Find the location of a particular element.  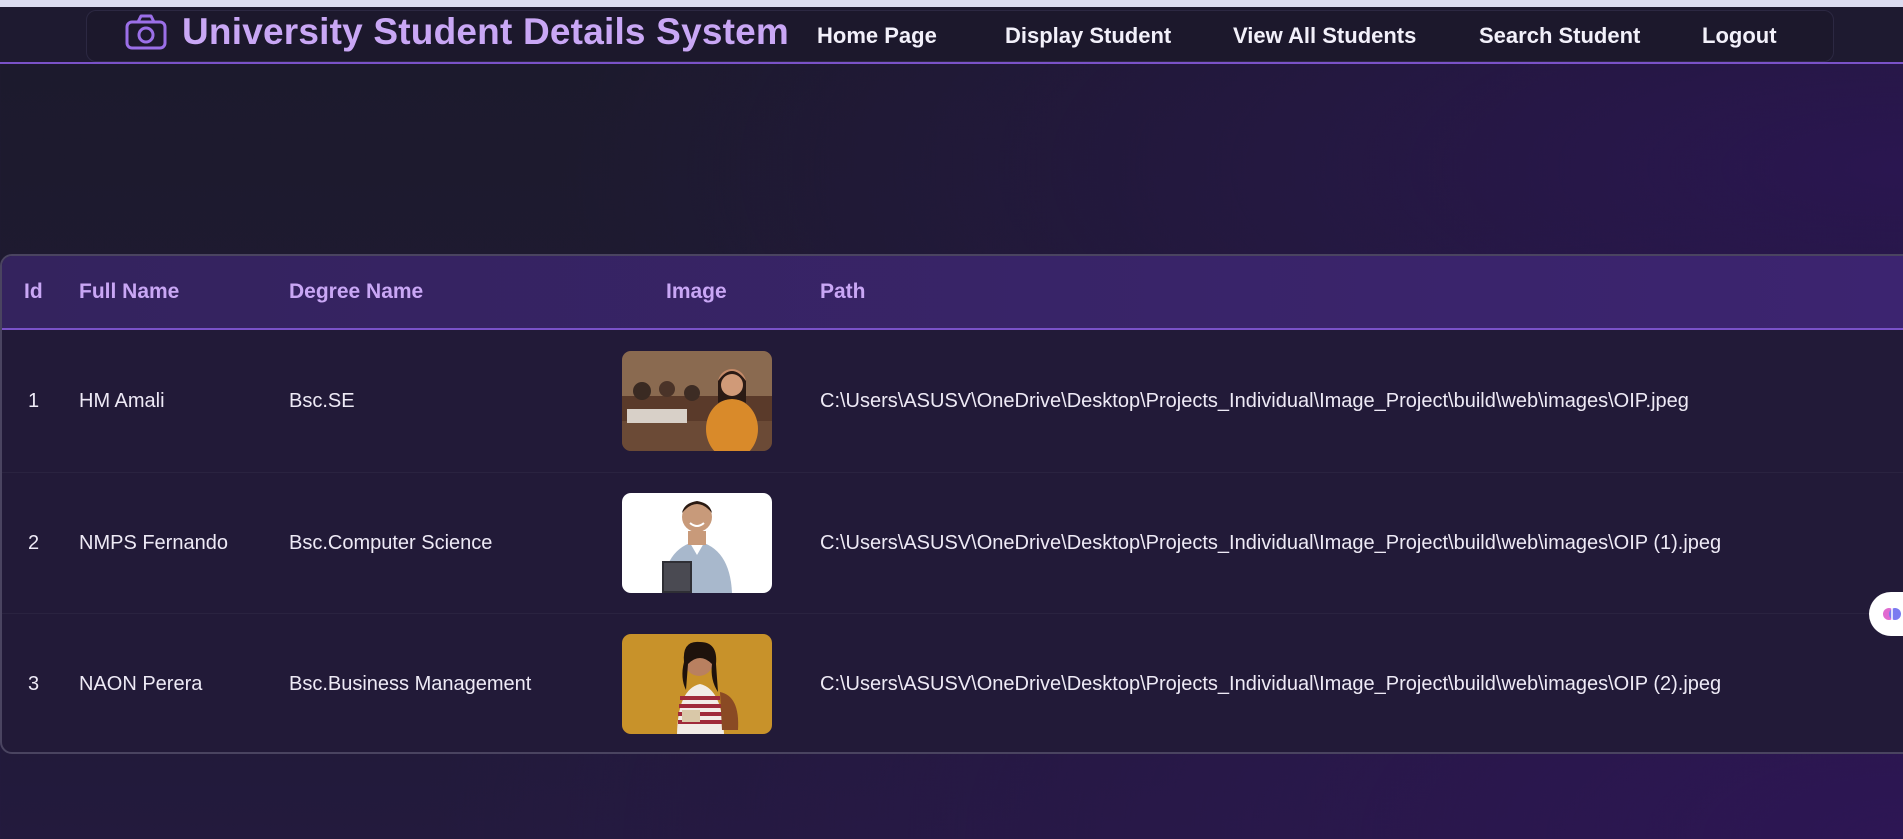

column-header-path: Path is located at coordinates (843, 291).